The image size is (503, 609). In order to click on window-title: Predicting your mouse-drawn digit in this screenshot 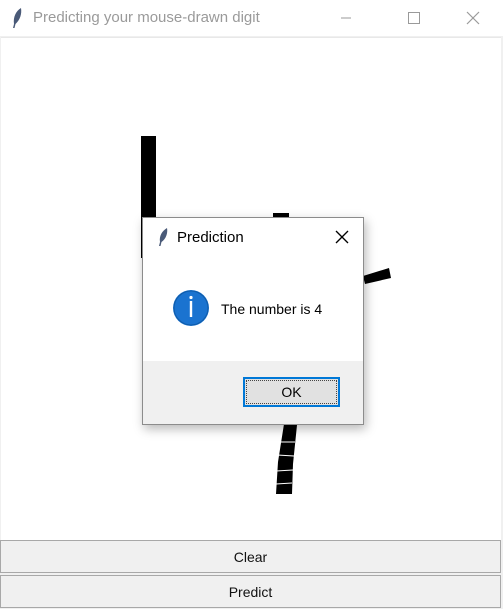, I will do `click(146, 17)`.